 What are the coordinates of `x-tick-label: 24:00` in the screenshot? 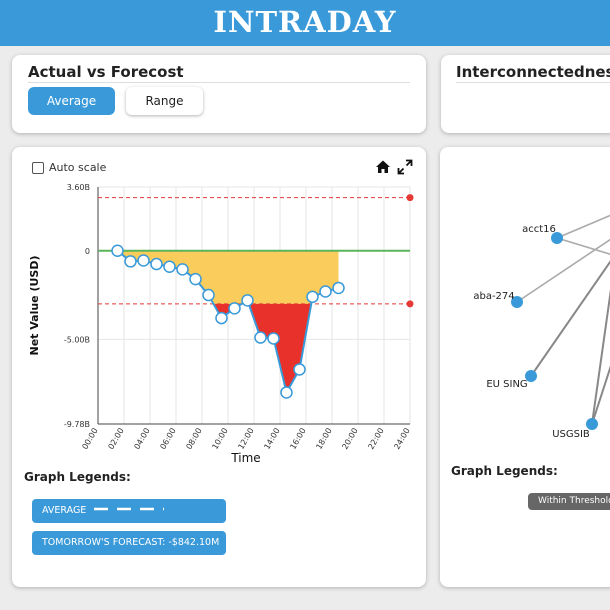 It's located at (401, 439).